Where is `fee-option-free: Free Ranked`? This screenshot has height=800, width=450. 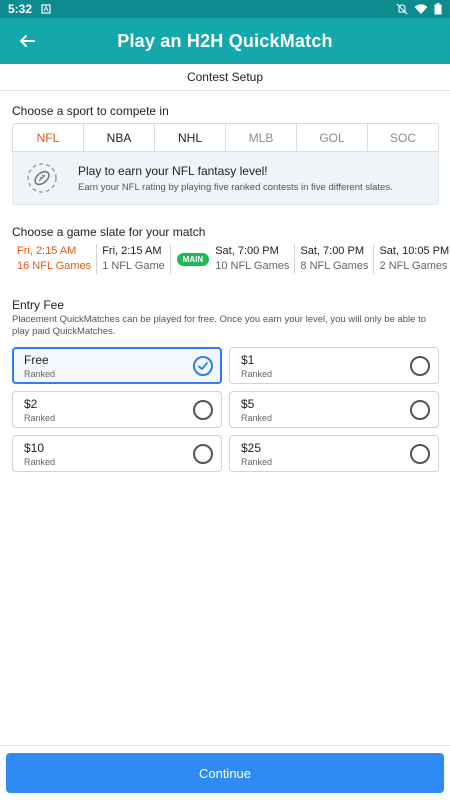 fee-option-free: Free Ranked is located at coordinates (117, 365).